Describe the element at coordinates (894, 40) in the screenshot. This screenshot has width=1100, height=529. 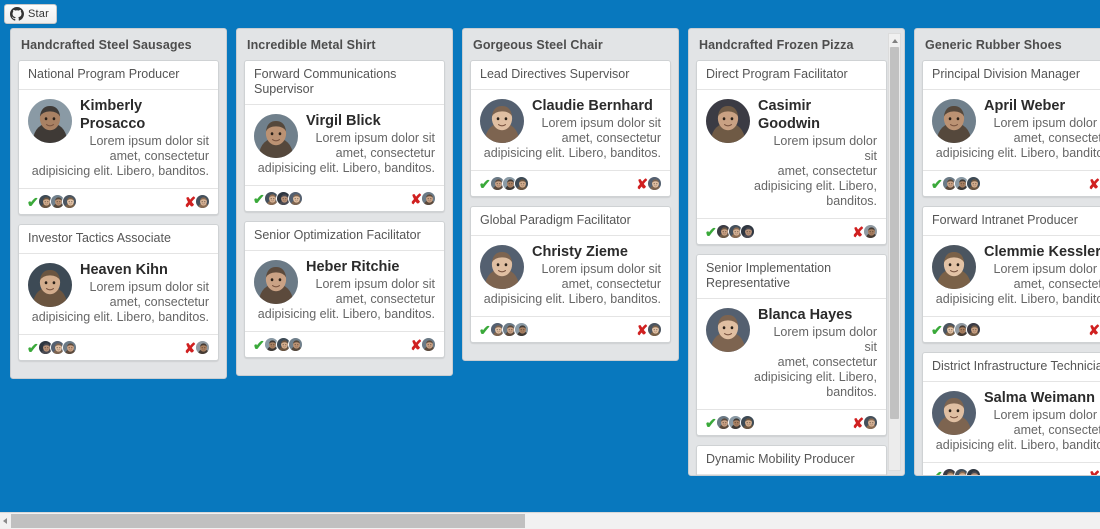
I see `scroll-up-arrow-icon` at that location.